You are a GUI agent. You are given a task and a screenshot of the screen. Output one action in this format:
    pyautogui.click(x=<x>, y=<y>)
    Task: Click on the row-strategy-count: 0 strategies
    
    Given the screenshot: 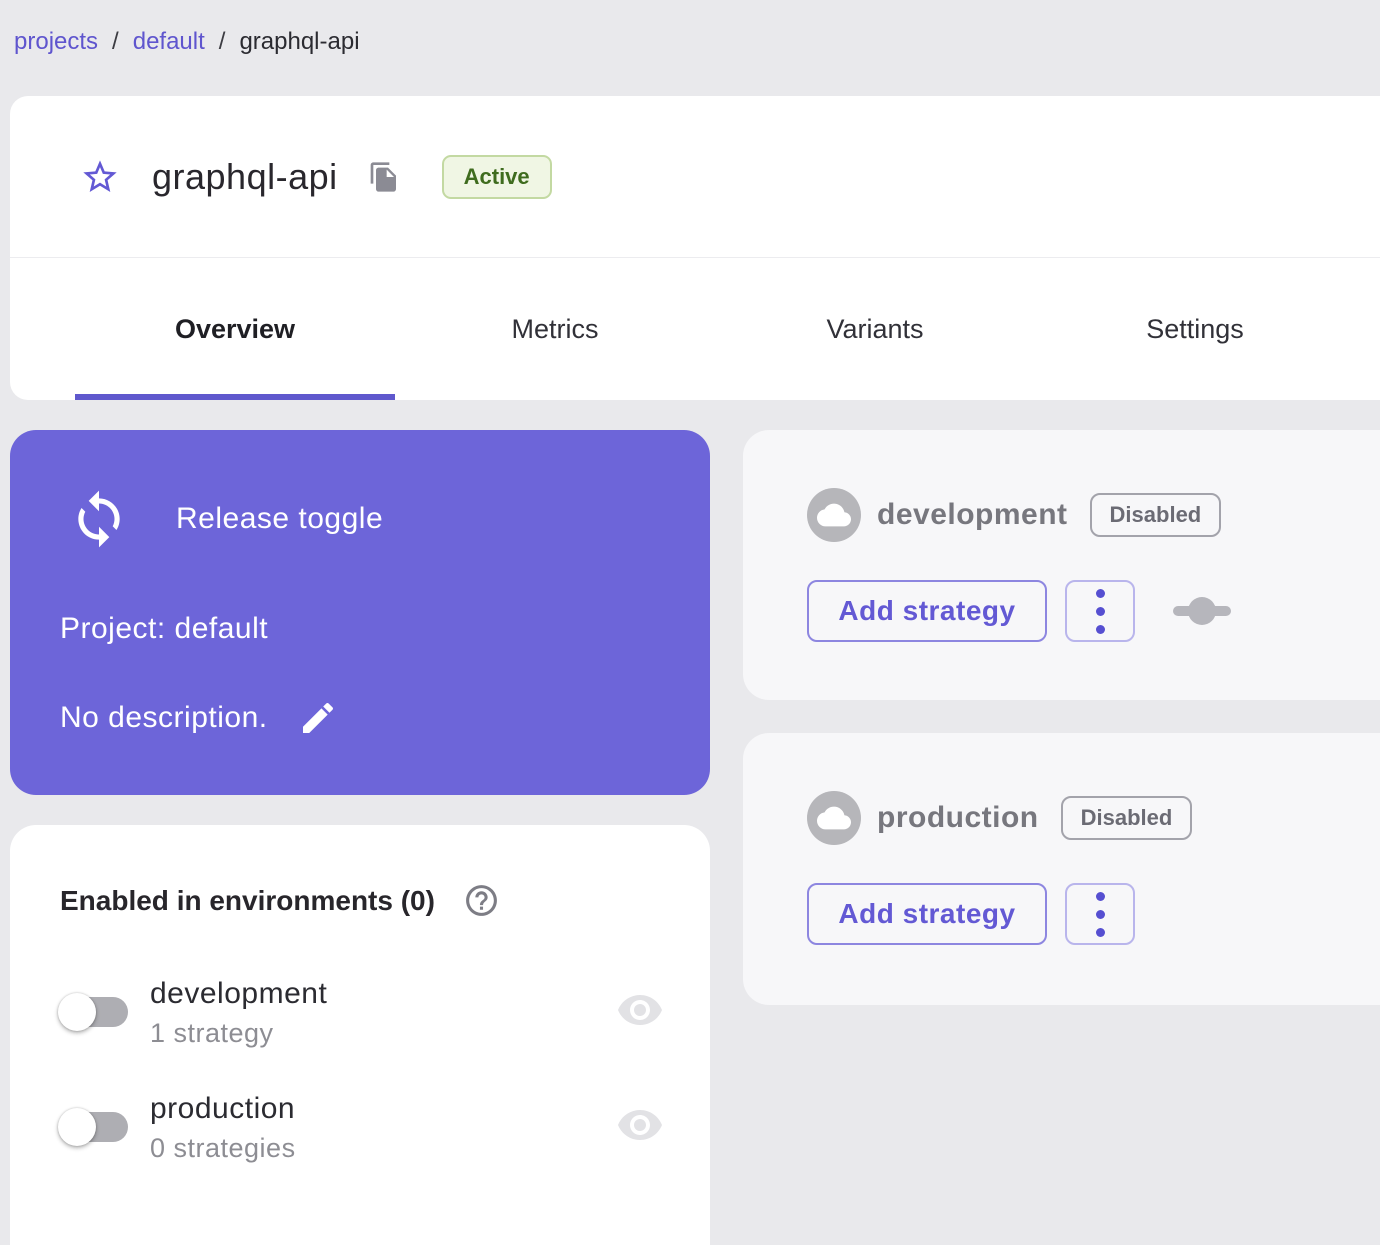 What is the action you would take?
    pyautogui.click(x=223, y=1148)
    